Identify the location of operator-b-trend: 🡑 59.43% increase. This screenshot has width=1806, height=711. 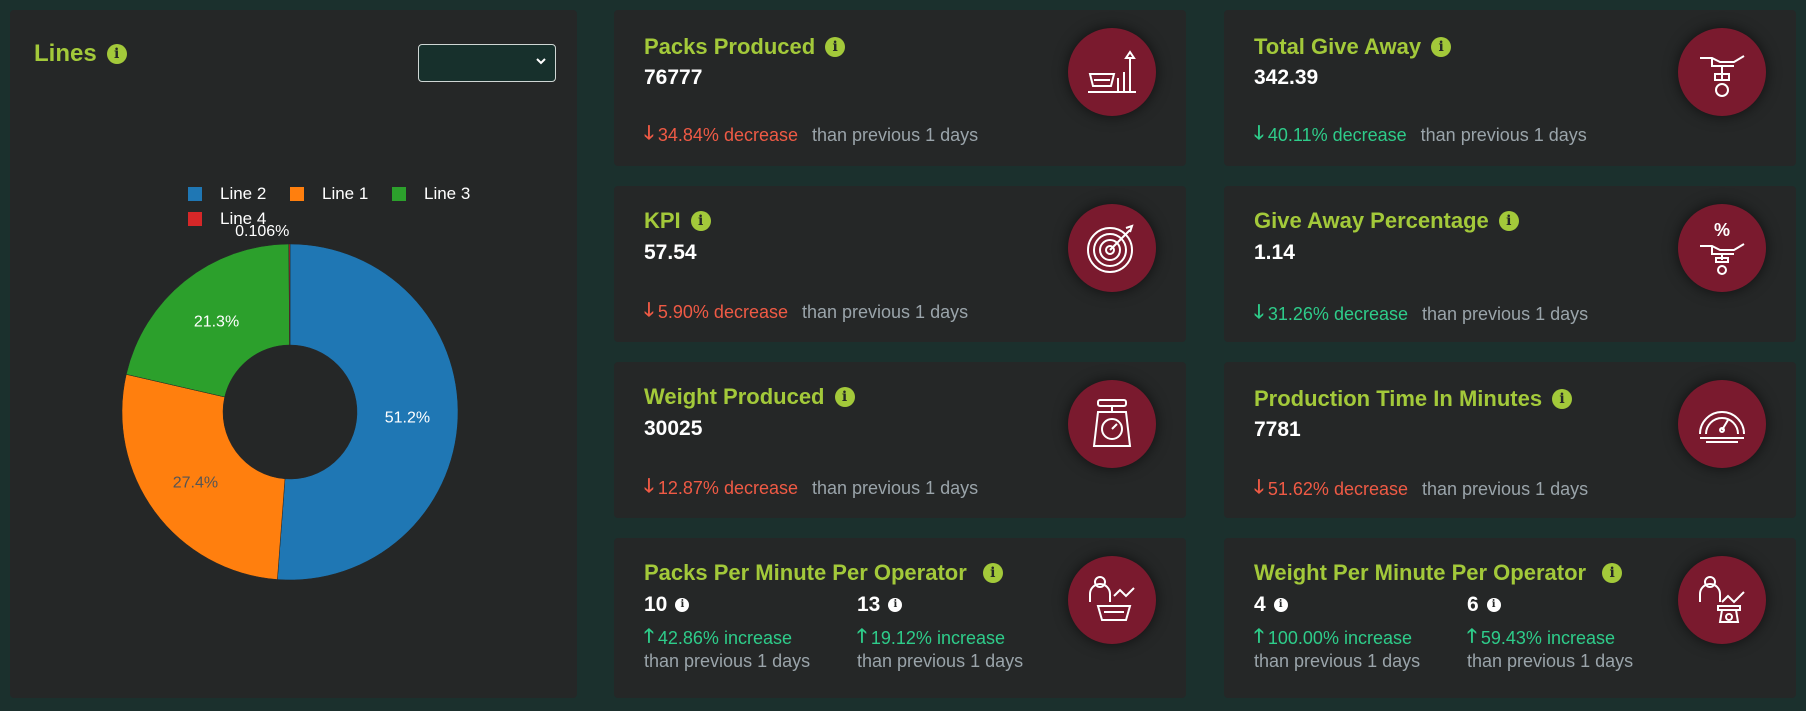
(1541, 638).